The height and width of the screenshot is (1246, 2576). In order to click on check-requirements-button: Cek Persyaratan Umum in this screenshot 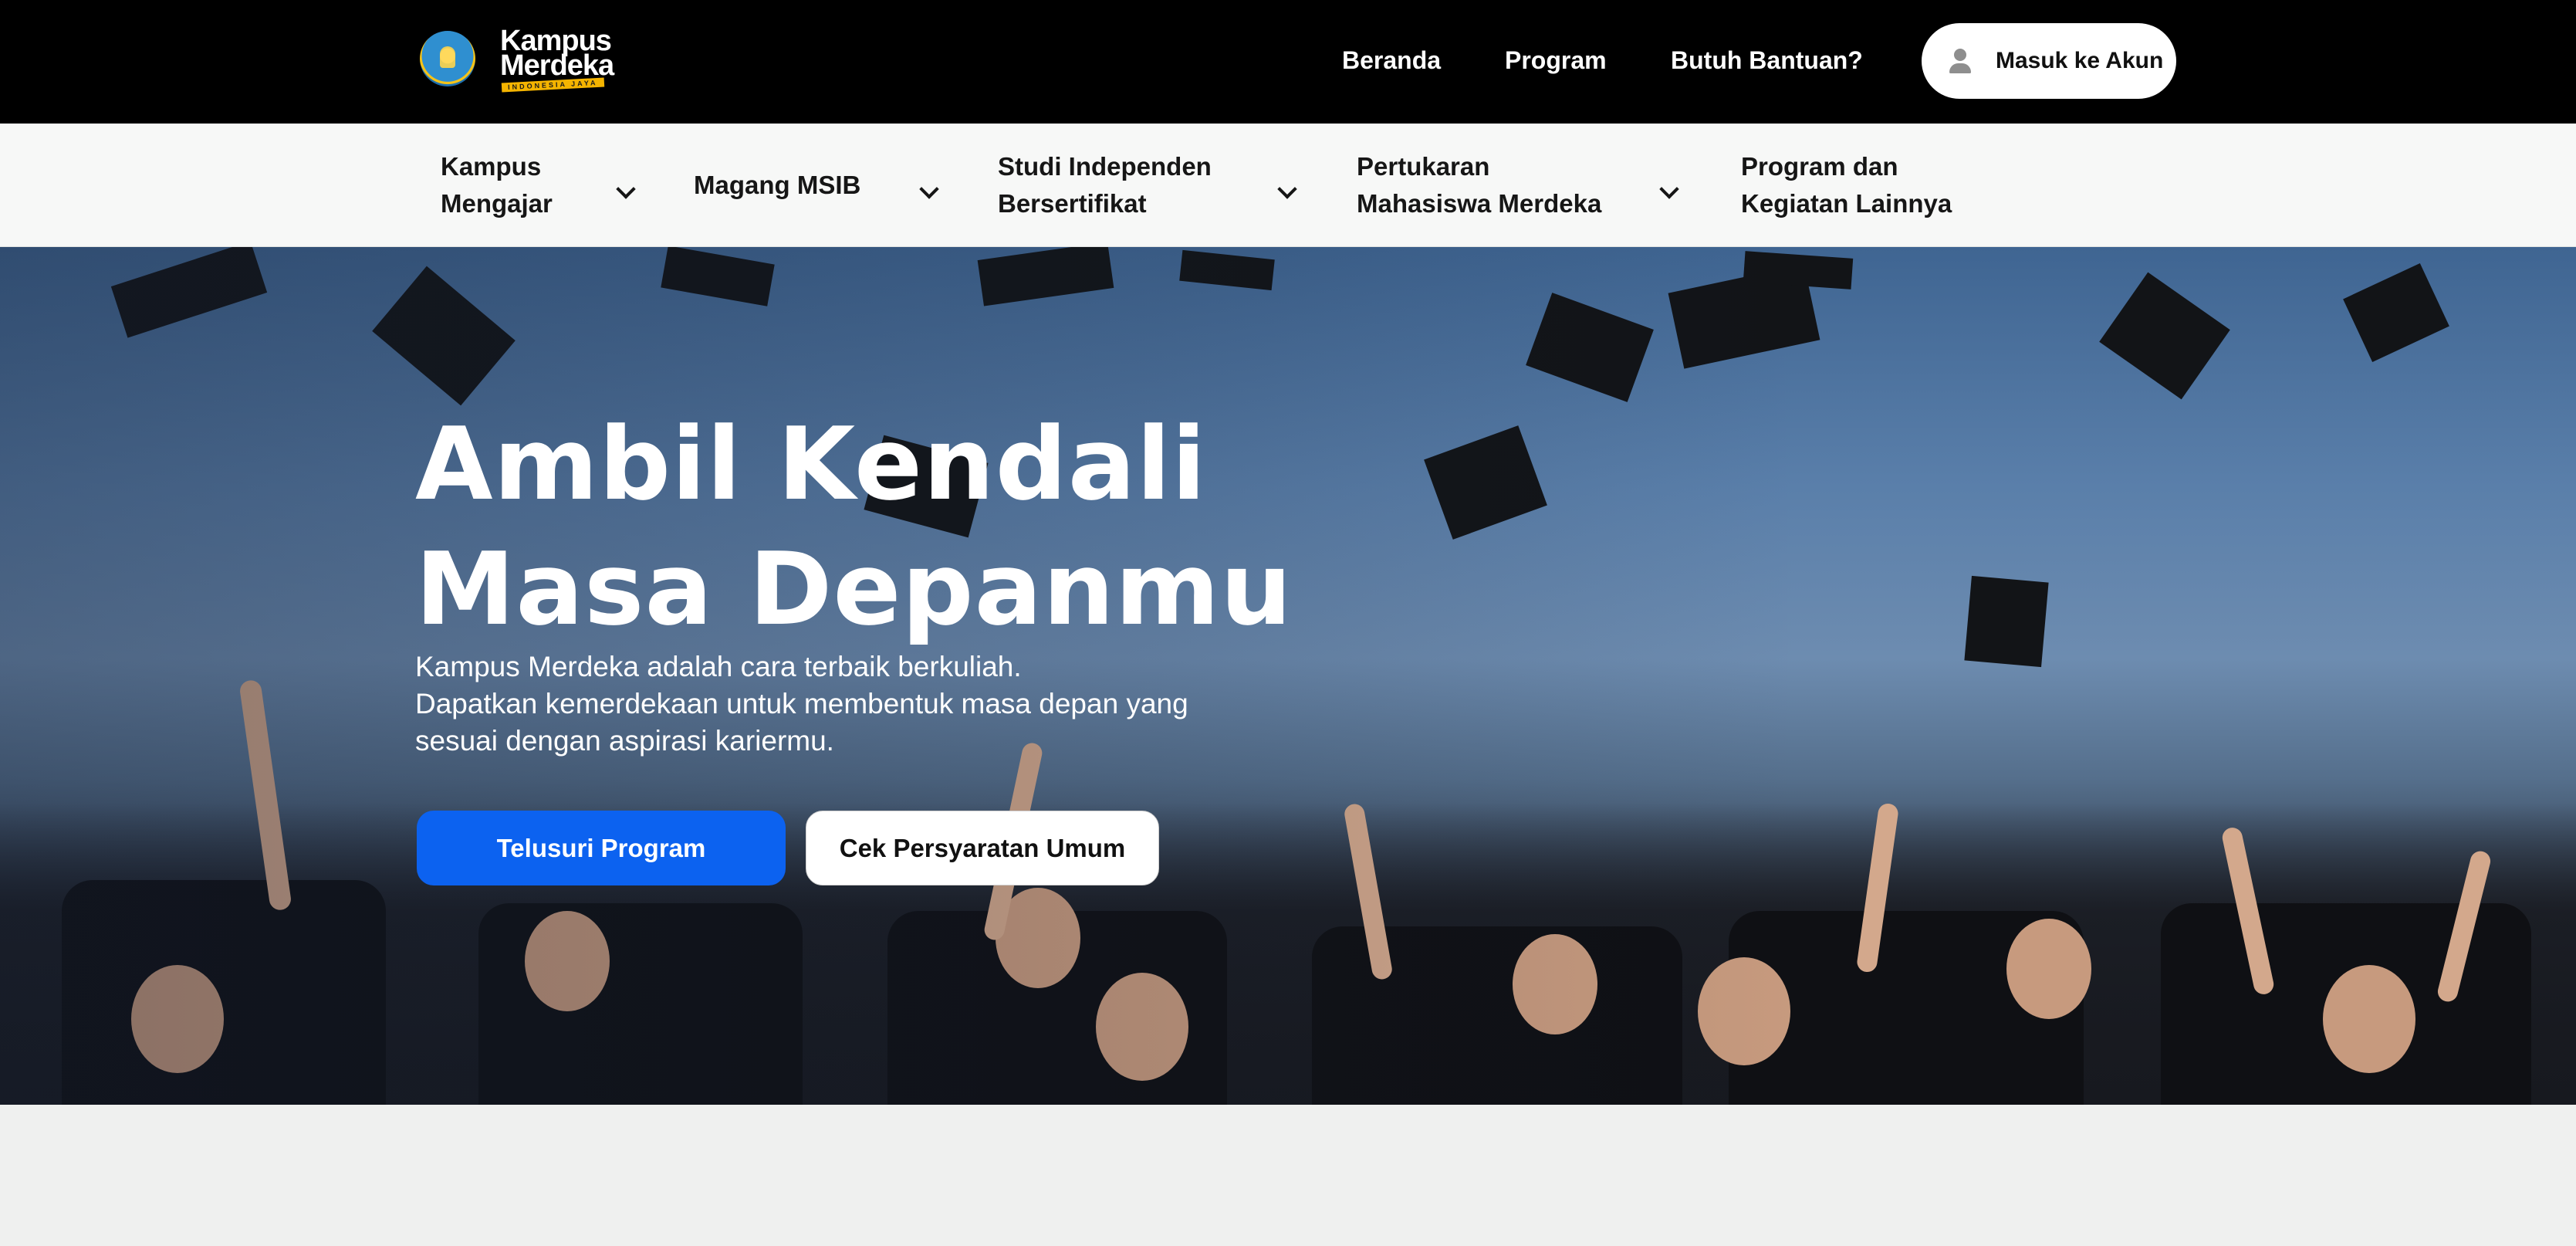, I will do `click(982, 848)`.